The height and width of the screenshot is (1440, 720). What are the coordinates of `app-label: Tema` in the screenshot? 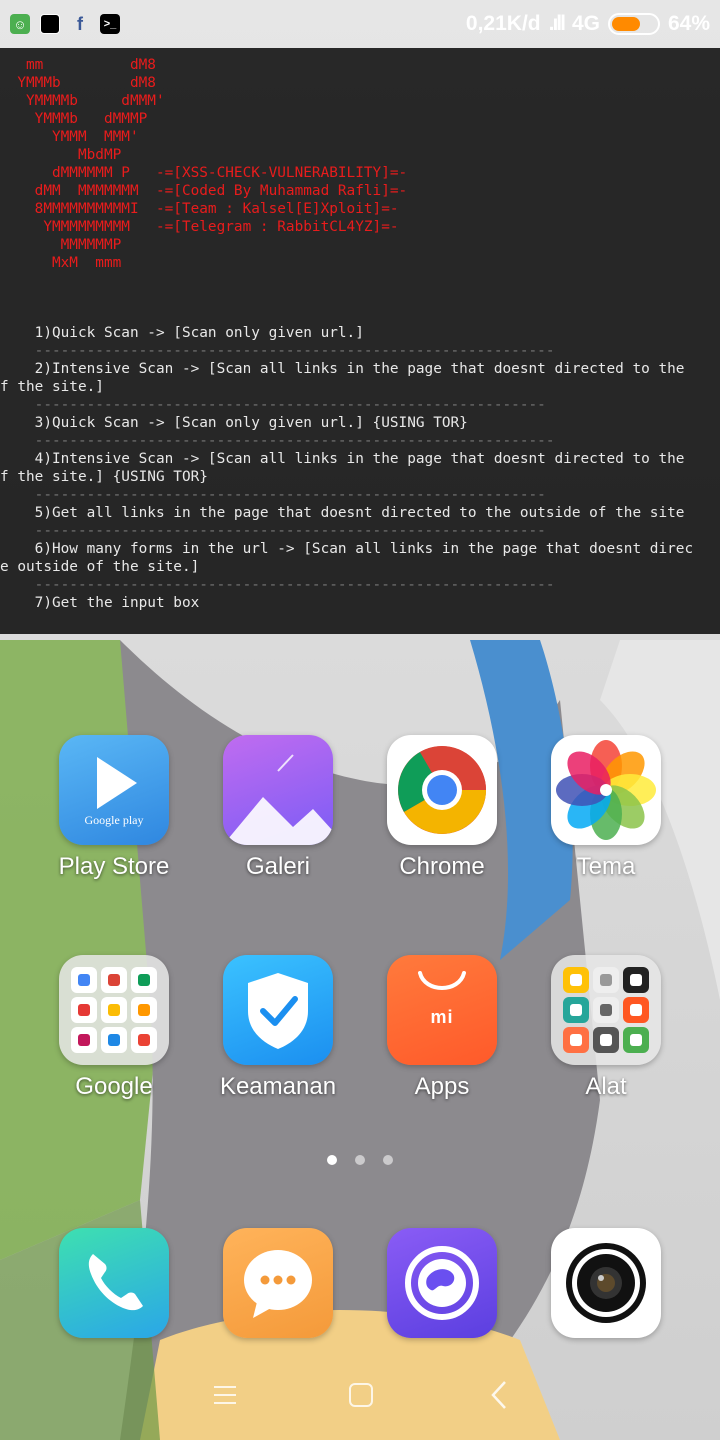 It's located at (606, 866).